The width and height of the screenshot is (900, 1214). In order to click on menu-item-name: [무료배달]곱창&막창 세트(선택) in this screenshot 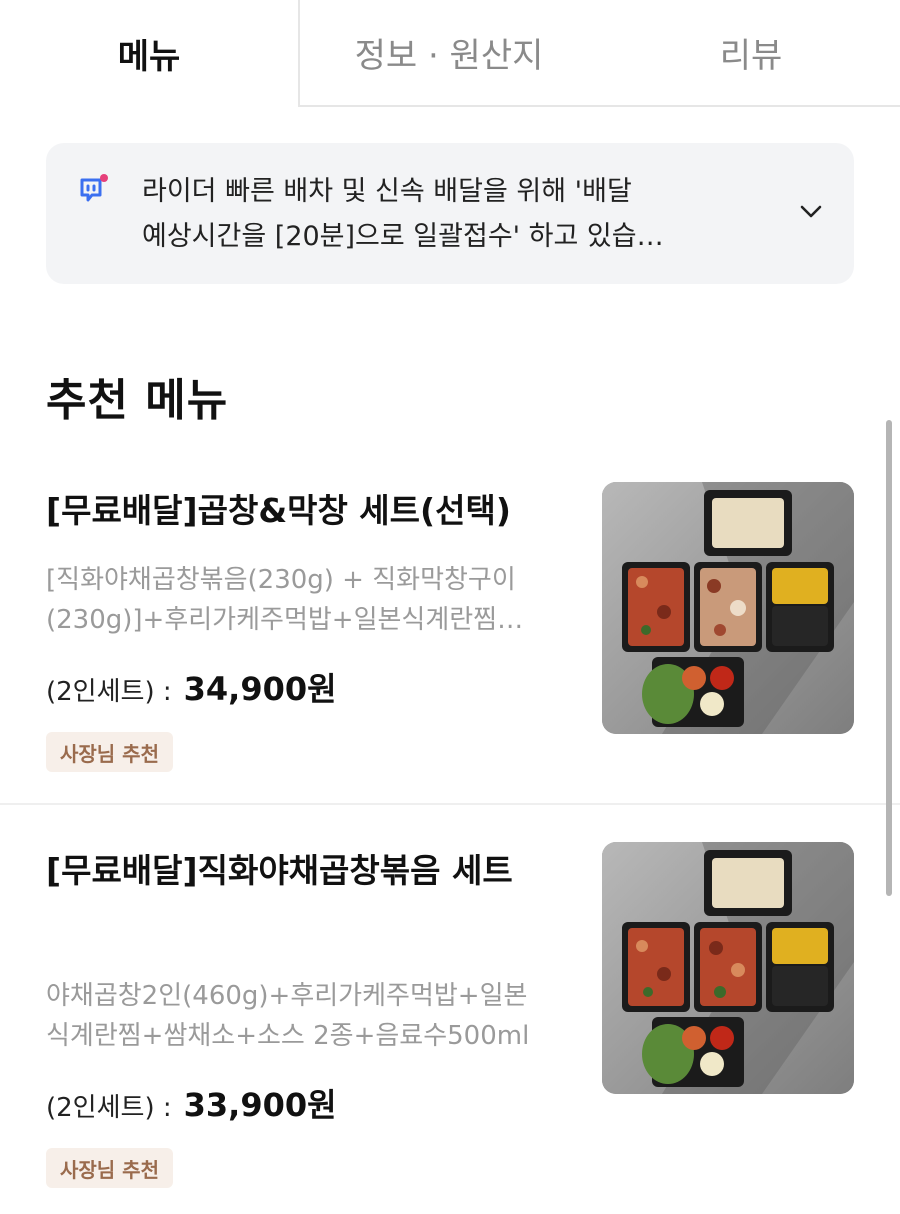, I will do `click(278, 510)`.